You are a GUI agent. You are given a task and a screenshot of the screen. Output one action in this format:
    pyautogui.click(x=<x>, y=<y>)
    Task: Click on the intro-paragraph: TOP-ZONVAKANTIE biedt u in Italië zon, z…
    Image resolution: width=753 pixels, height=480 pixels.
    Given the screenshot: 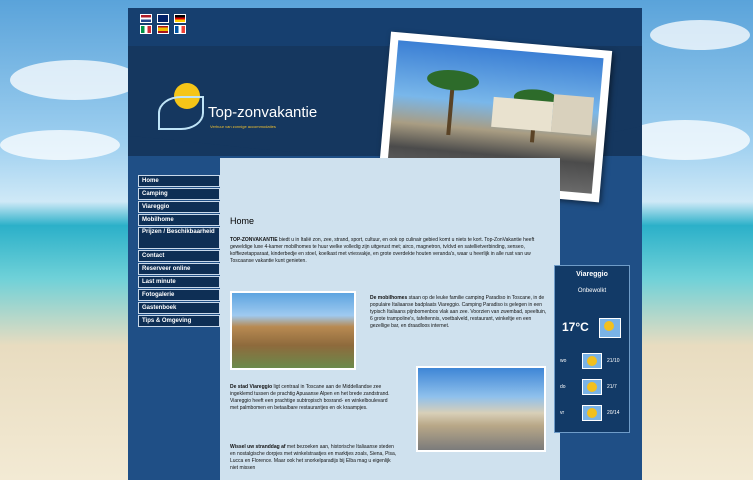 What is the action you would take?
    pyautogui.click(x=389, y=251)
    